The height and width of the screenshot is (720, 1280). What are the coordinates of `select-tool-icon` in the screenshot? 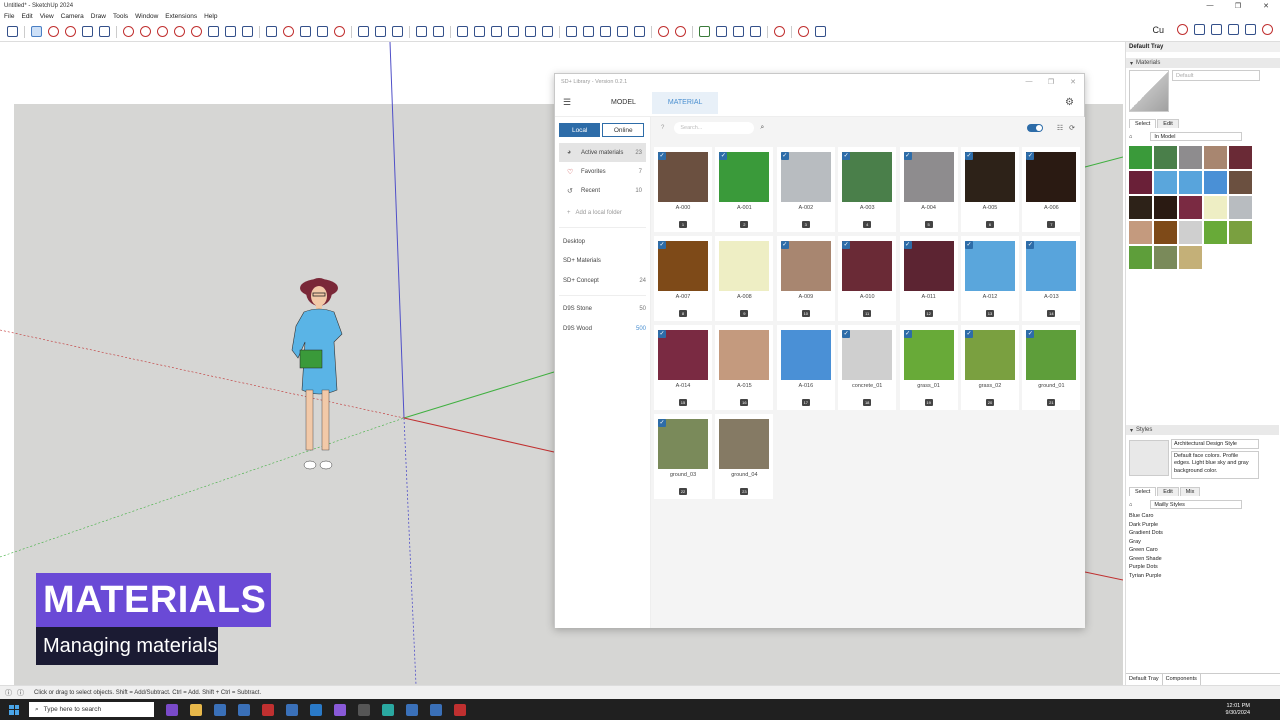 It's located at (36, 31).